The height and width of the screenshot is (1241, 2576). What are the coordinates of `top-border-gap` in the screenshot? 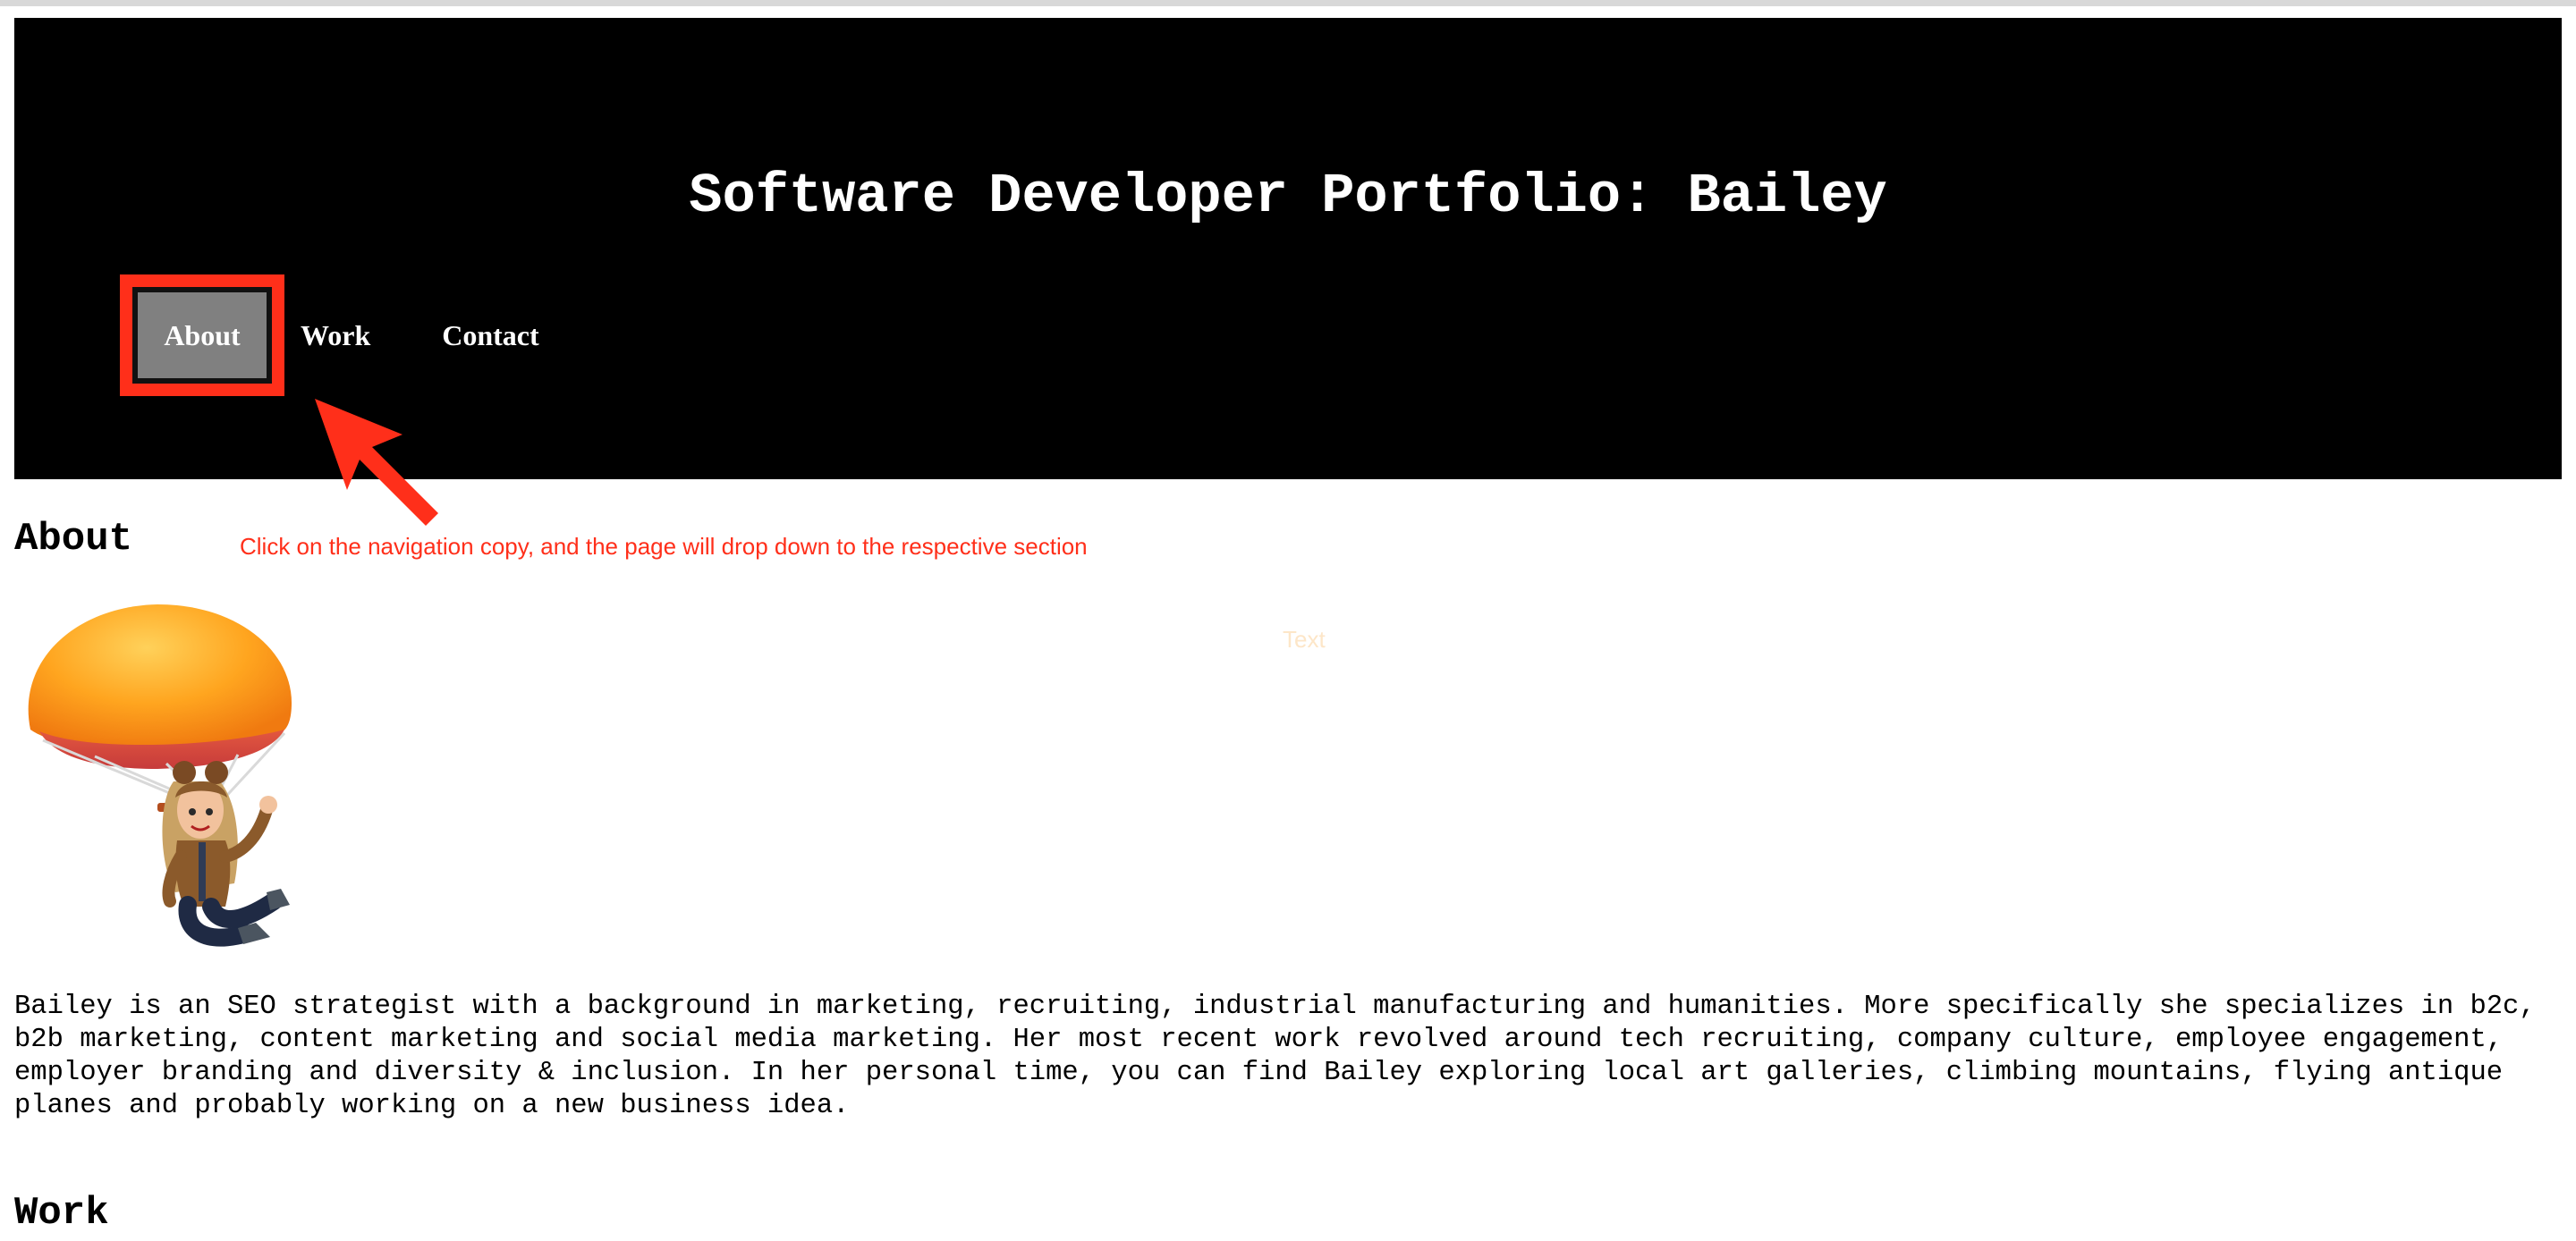 It's located at (1288, 8).